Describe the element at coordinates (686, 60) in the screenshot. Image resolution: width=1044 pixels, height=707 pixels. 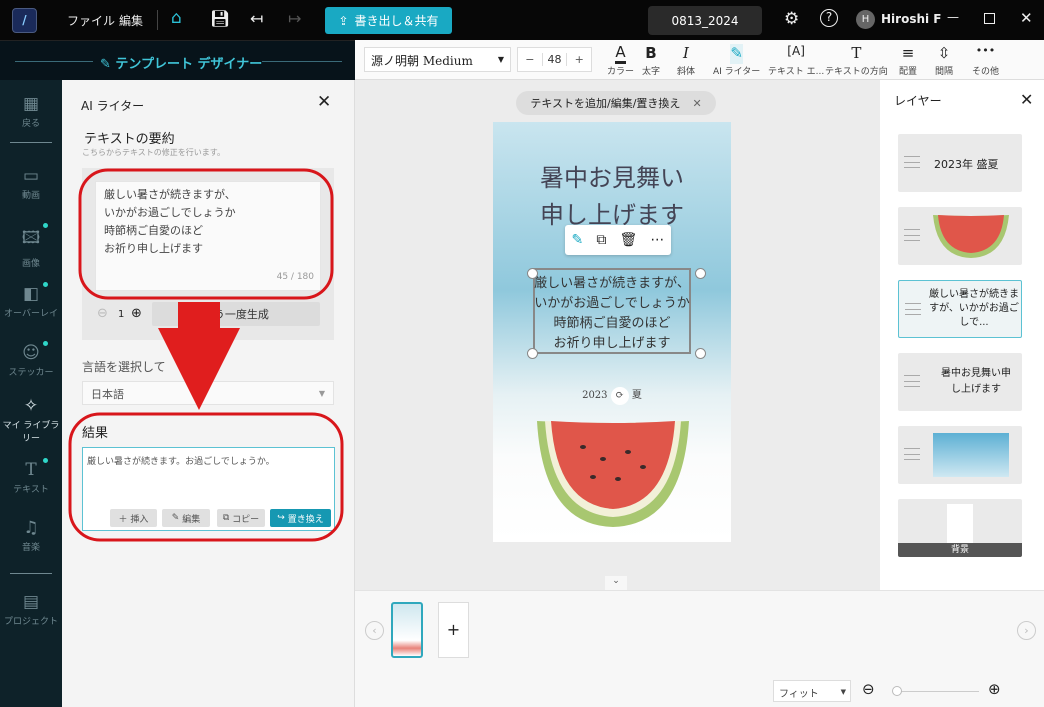
I see `italic-tool: I 斜体` at that location.